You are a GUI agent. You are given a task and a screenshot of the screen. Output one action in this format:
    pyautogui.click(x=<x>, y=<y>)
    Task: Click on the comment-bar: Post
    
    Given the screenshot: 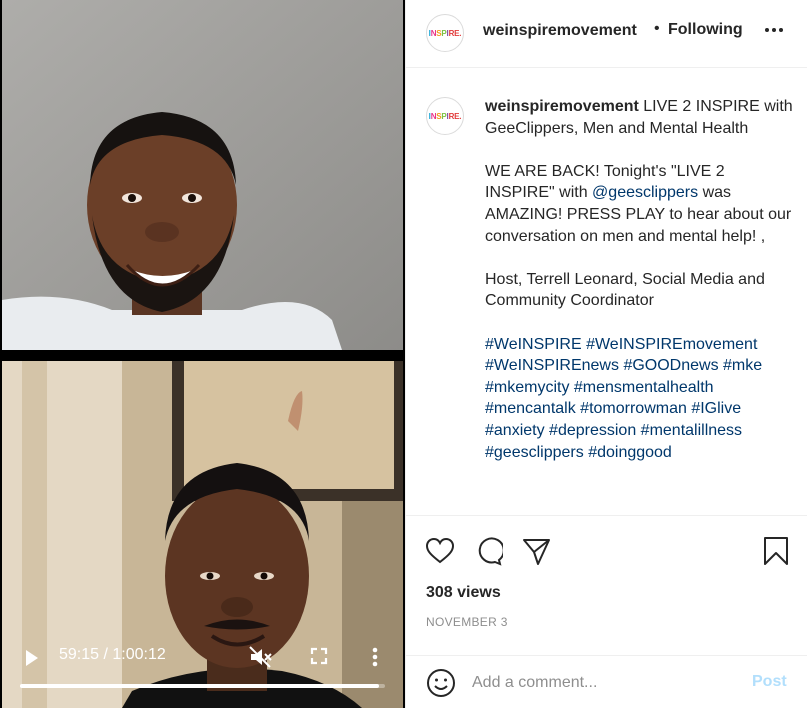 What is the action you would take?
    pyautogui.click(x=606, y=681)
    